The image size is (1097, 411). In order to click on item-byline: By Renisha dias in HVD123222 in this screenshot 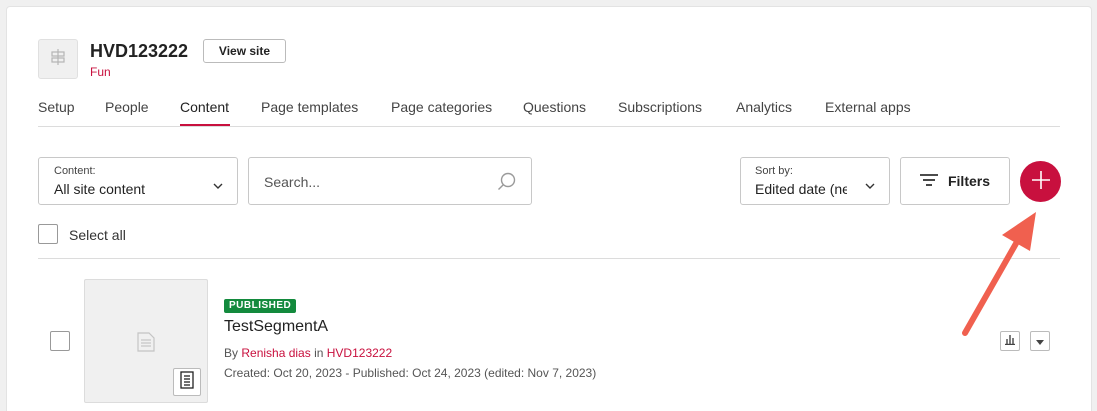, I will do `click(308, 353)`.